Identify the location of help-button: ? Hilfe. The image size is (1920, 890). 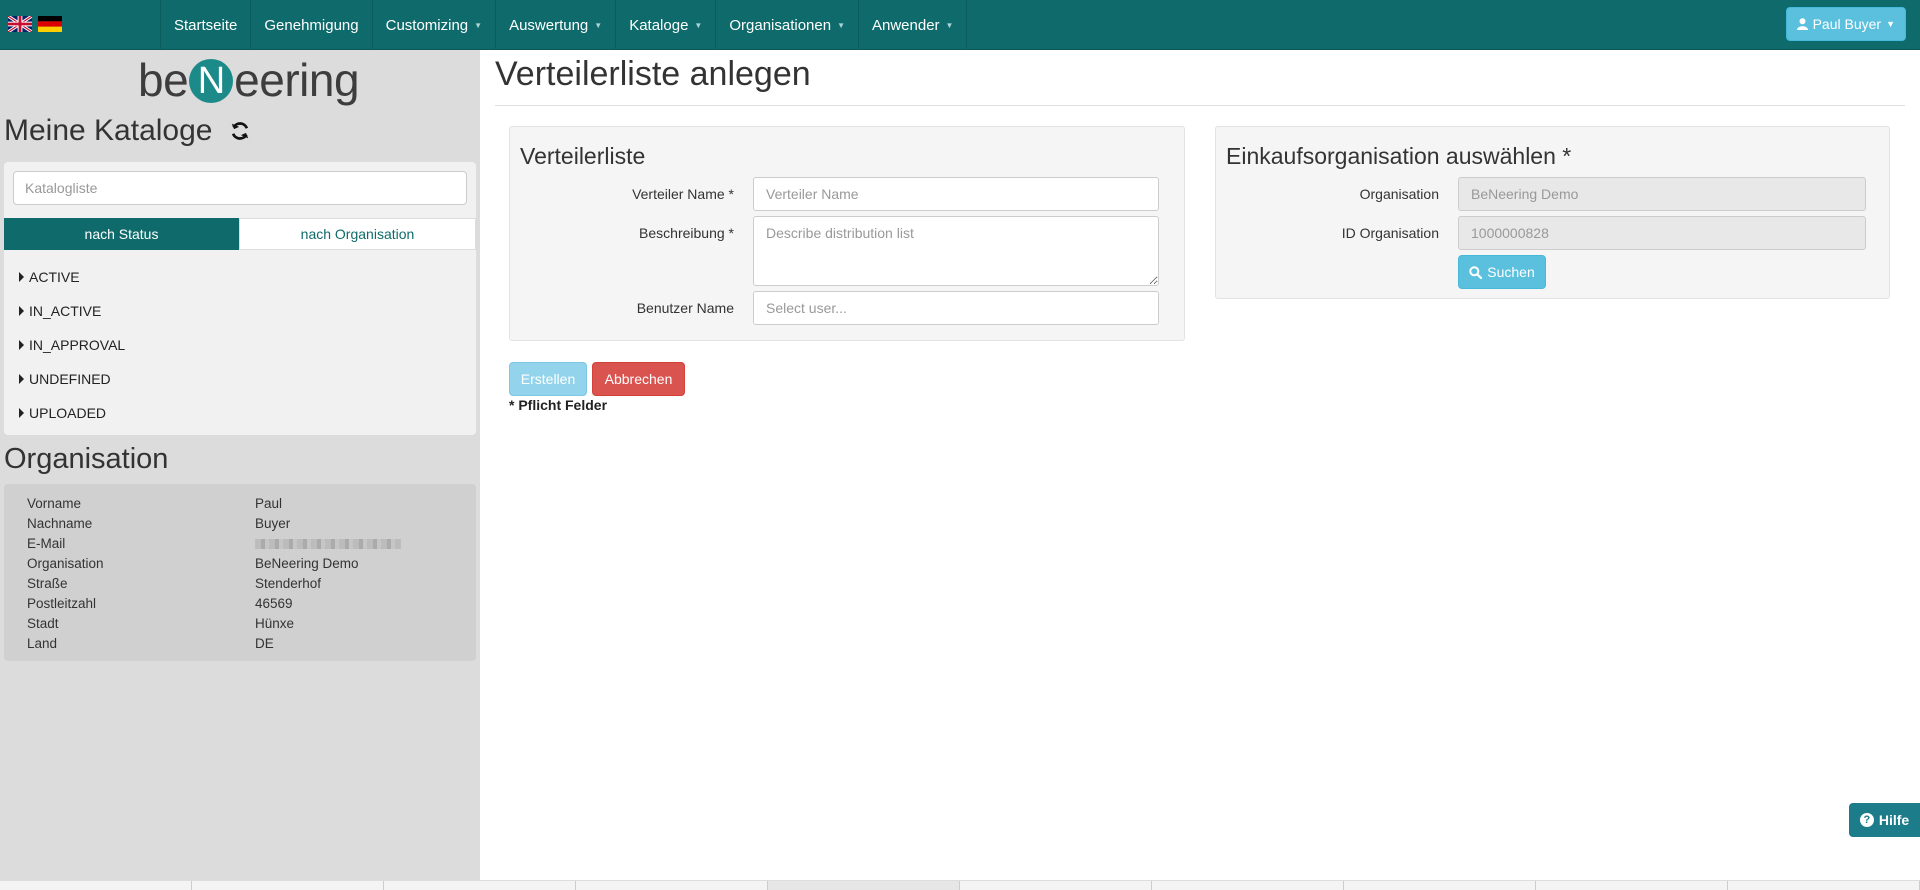
(1884, 820).